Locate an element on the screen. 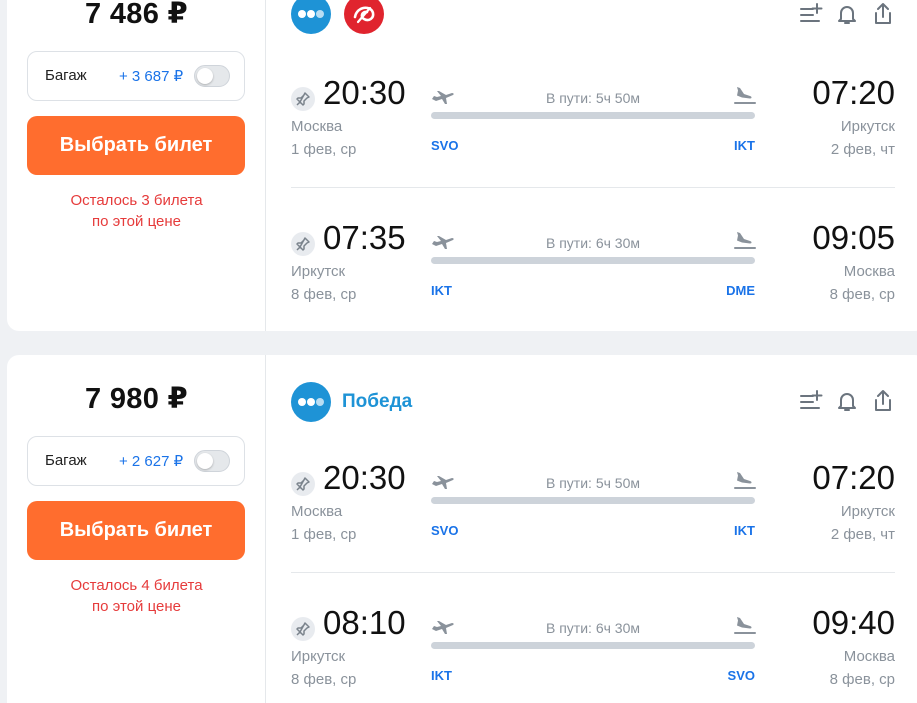 This screenshot has height=703, width=917. arrival-time: 09:40 is located at coordinates (853, 622).